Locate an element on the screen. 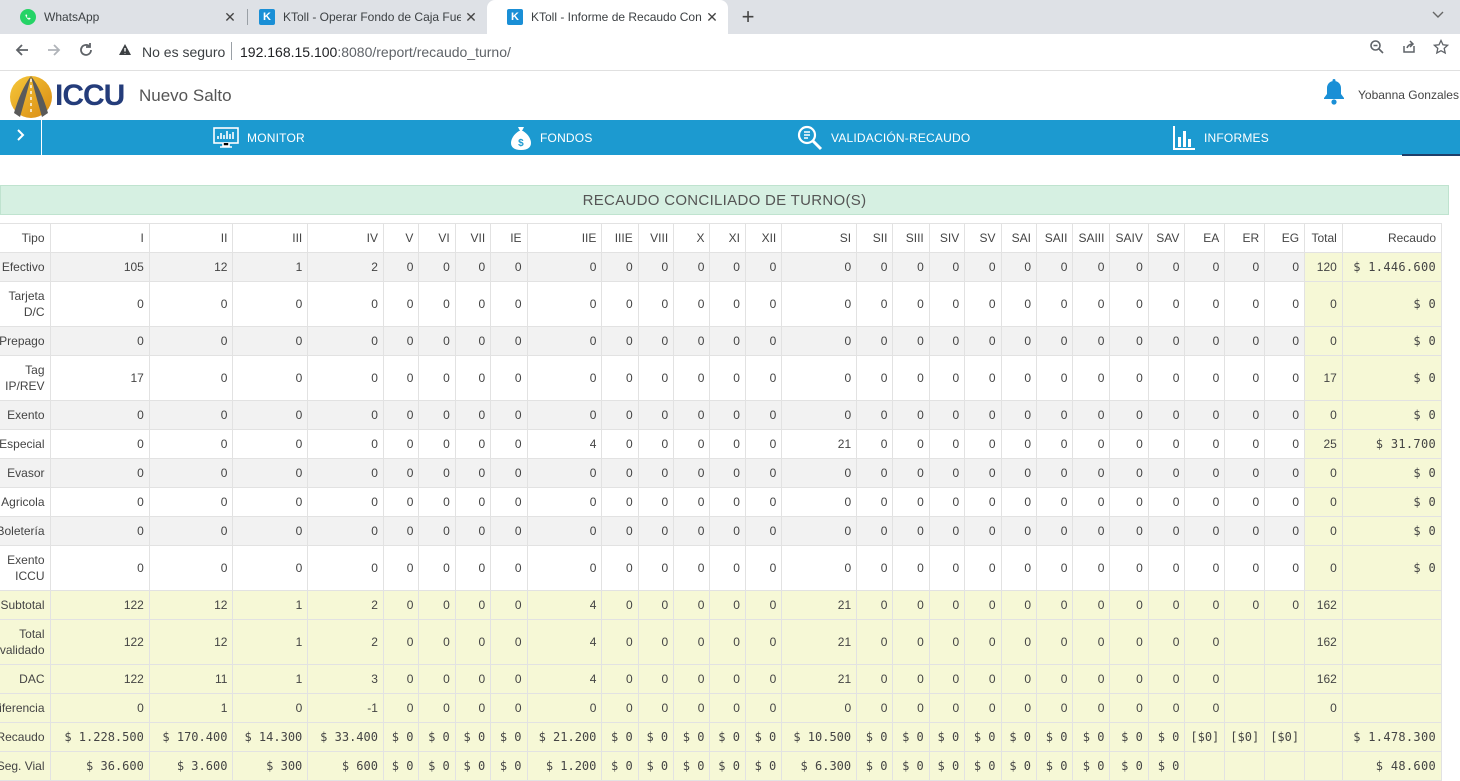 This screenshot has height=781, width=1460. column-header: SIII is located at coordinates (911, 238).